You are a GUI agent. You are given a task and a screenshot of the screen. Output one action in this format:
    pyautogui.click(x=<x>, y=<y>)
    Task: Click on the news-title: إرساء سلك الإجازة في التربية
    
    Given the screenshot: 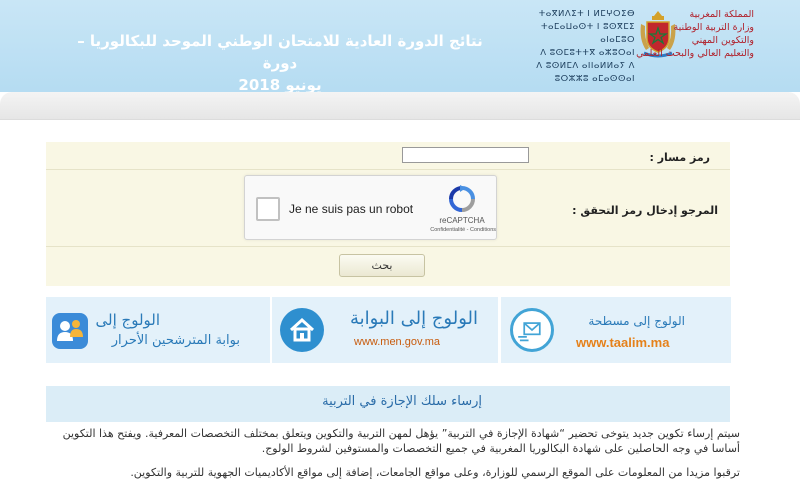 What is the action you would take?
    pyautogui.click(x=402, y=401)
    